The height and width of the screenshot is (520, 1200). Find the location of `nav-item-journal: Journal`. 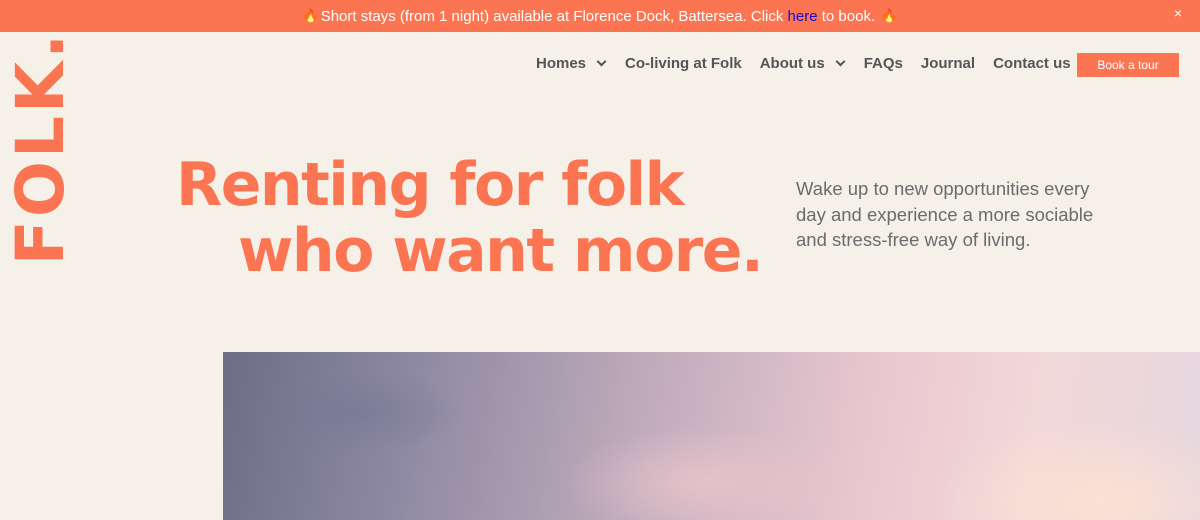

nav-item-journal: Journal is located at coordinates (948, 63).